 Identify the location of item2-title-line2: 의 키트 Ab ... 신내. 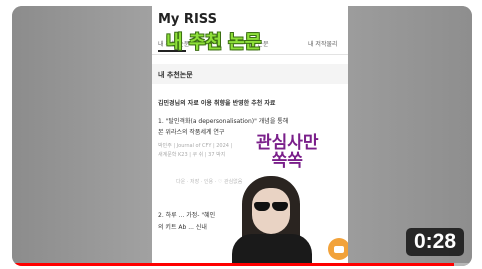
(182, 227).